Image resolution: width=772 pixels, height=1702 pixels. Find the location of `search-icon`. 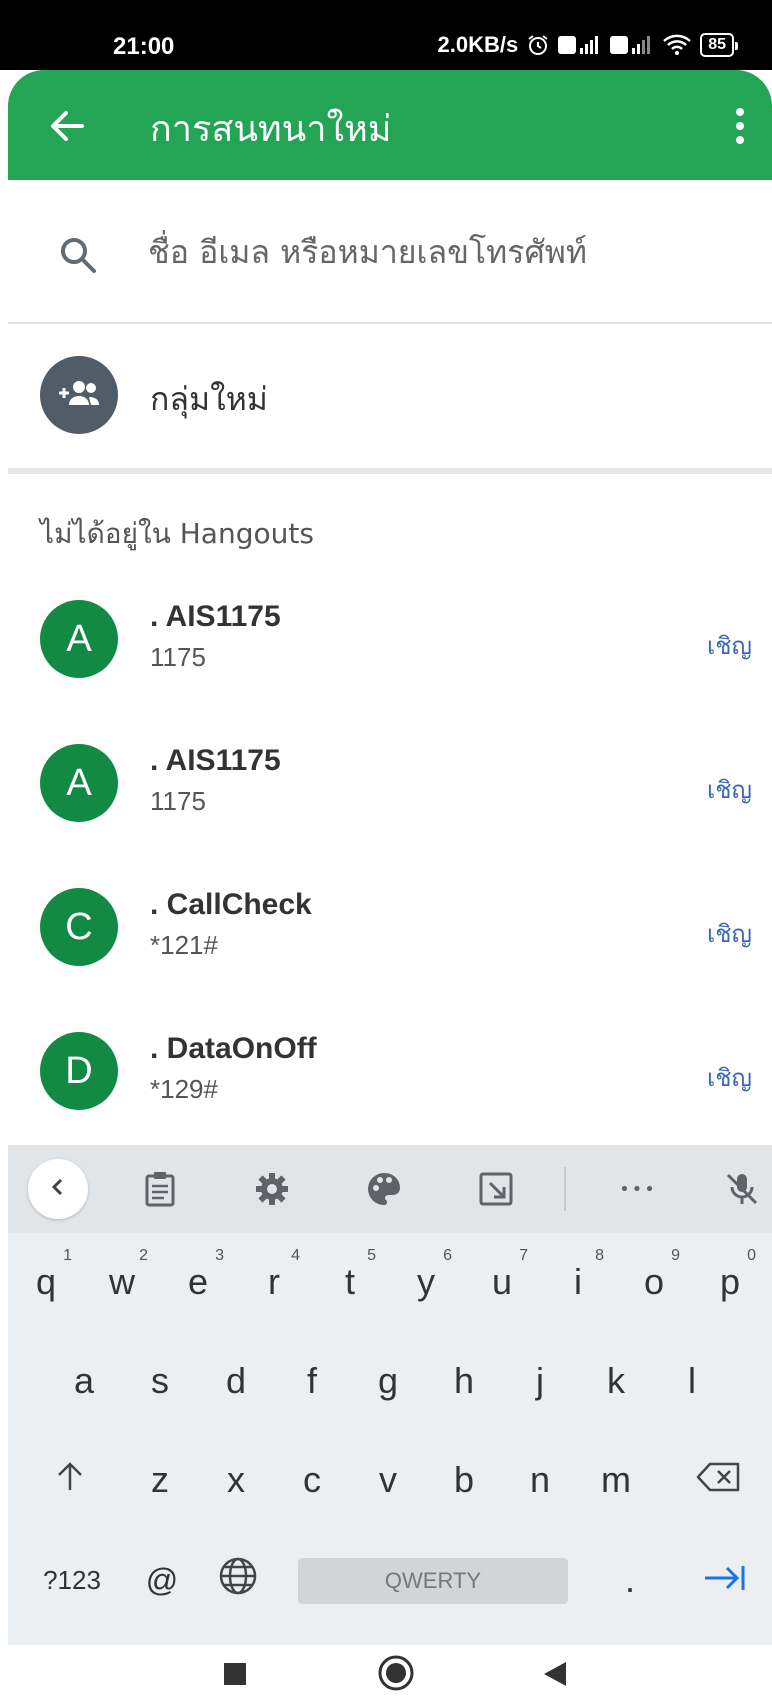

search-icon is located at coordinates (78, 255).